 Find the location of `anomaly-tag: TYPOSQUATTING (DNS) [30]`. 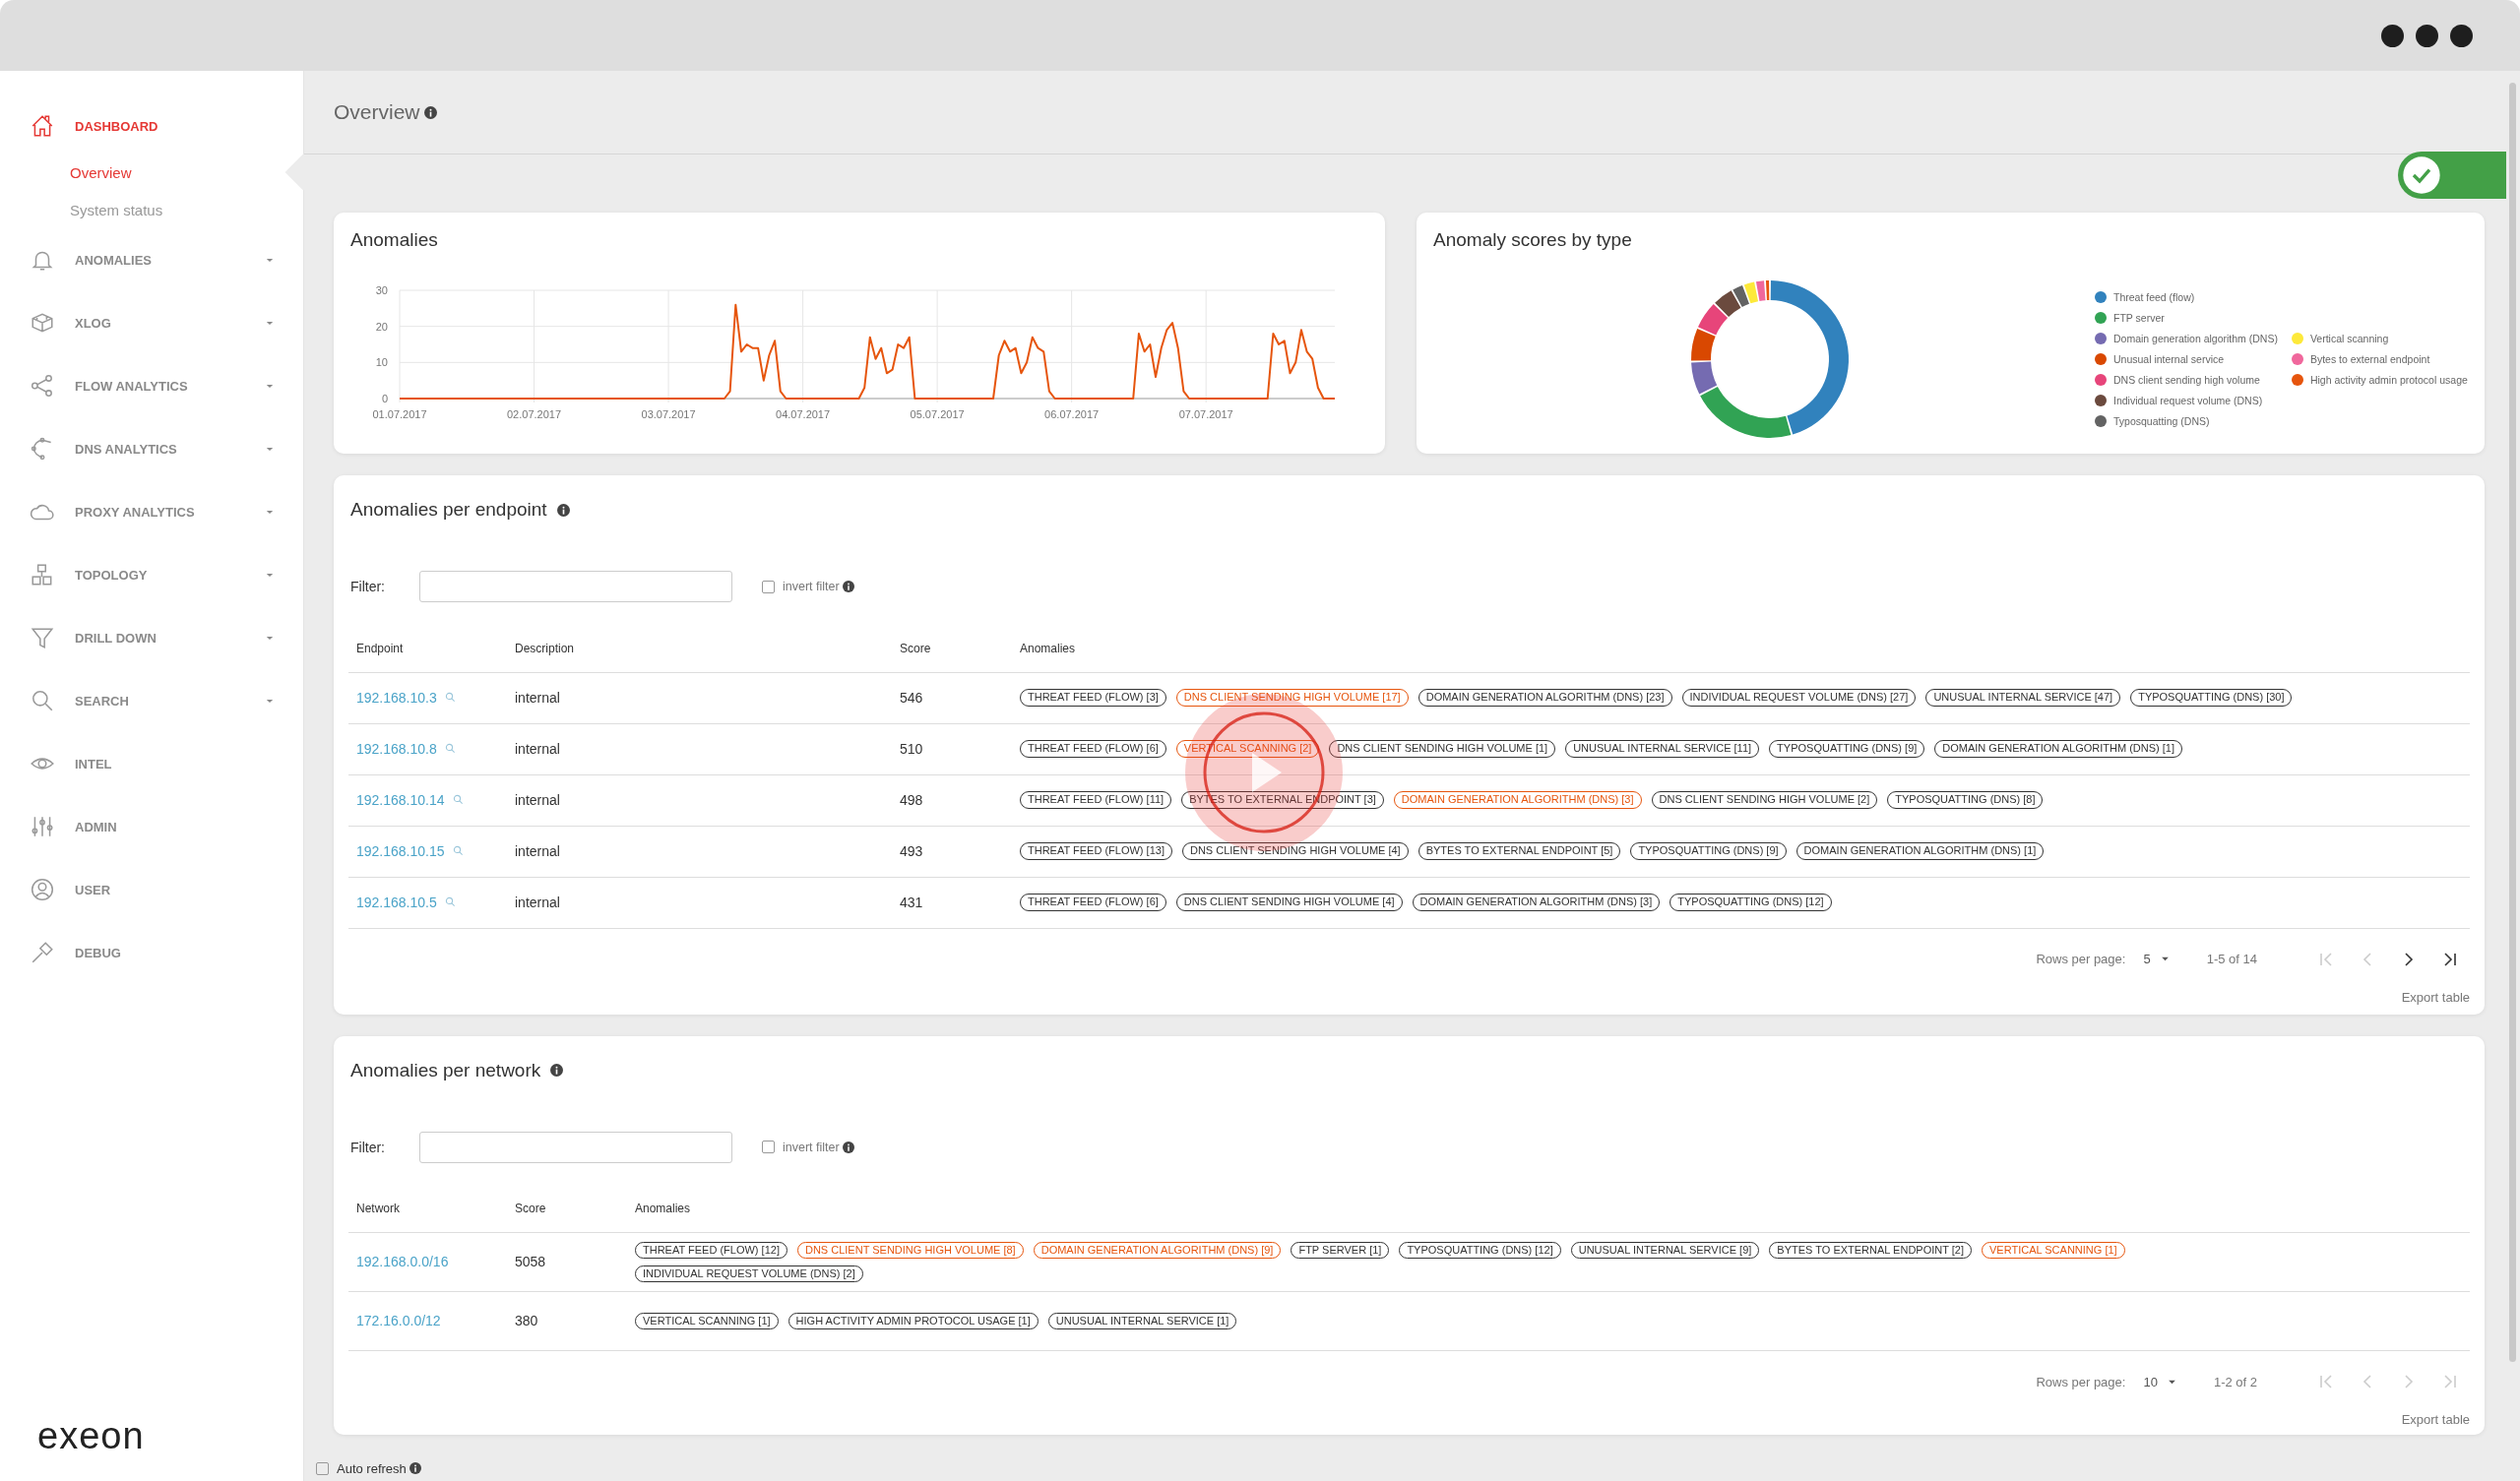

anomaly-tag: TYPOSQUATTING (DNS) [30] is located at coordinates (2211, 698).